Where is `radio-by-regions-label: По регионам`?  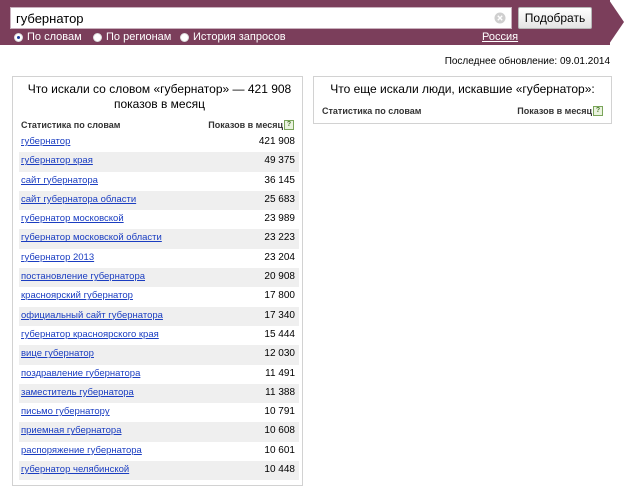
radio-by-regions-label: По регионам is located at coordinates (139, 37).